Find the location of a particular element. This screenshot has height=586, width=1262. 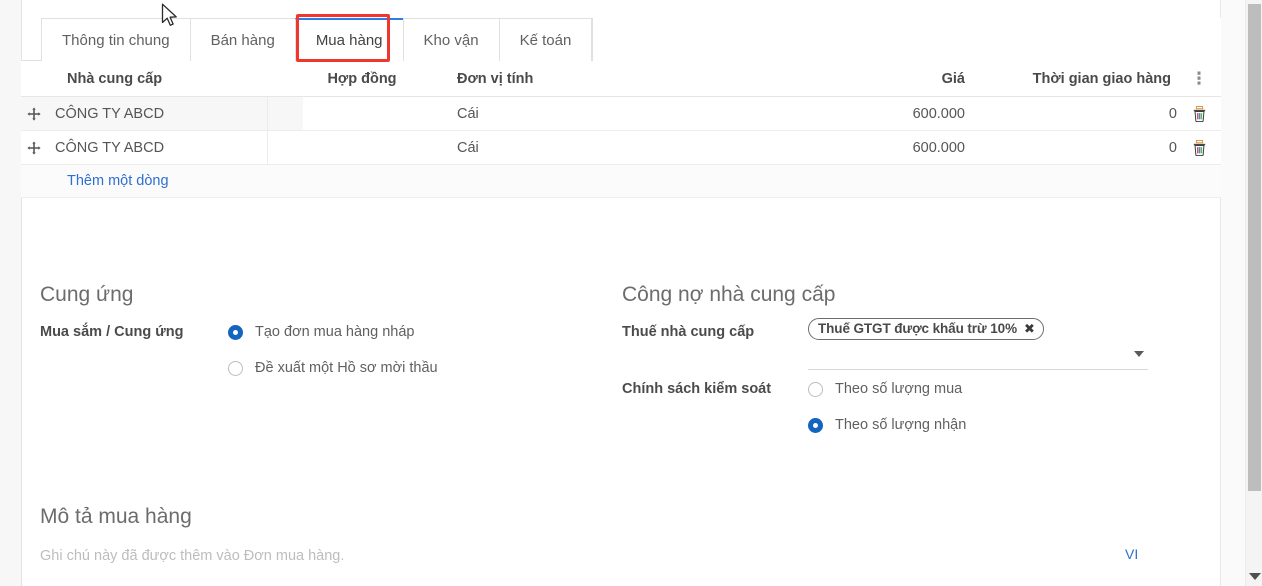

close-icon: ✖ is located at coordinates (1029, 328).